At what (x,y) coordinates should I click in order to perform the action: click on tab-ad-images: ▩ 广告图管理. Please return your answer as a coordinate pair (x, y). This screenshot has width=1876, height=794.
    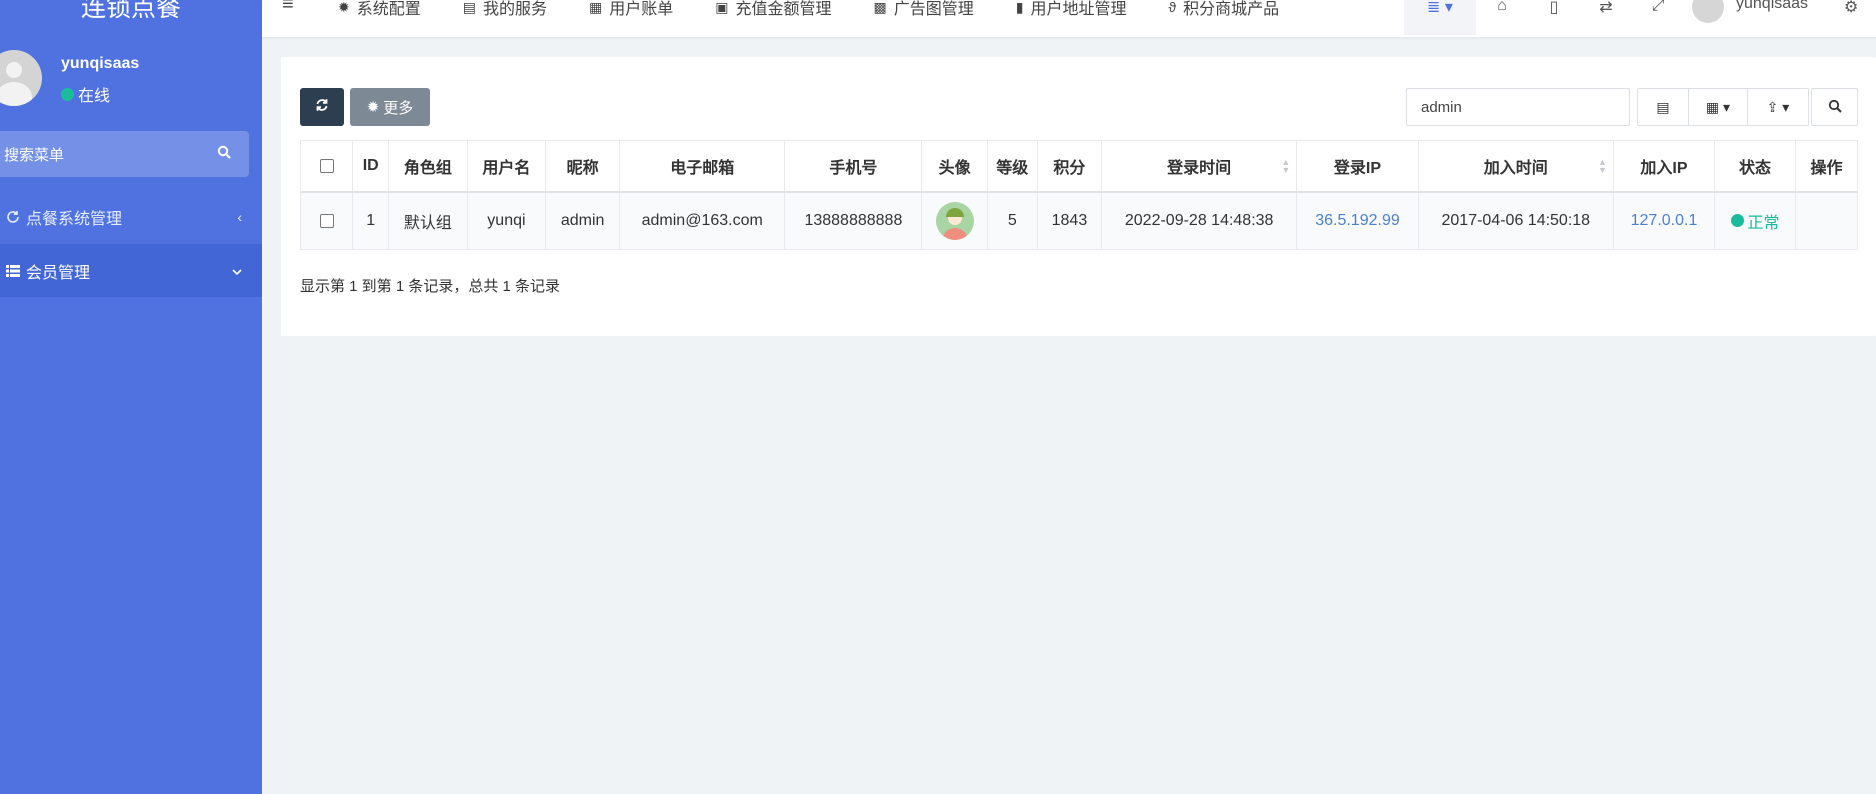
    Looking at the image, I should click on (924, 9).